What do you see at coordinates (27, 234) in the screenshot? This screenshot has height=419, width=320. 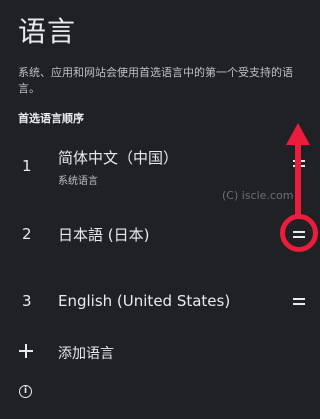 I see `language-order-number: 2` at bounding box center [27, 234].